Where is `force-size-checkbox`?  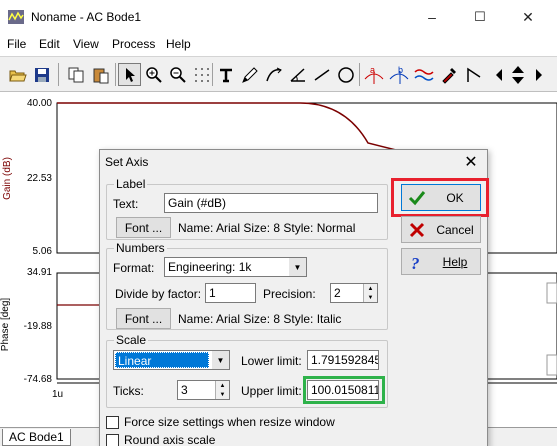 force-size-checkbox is located at coordinates (112, 422).